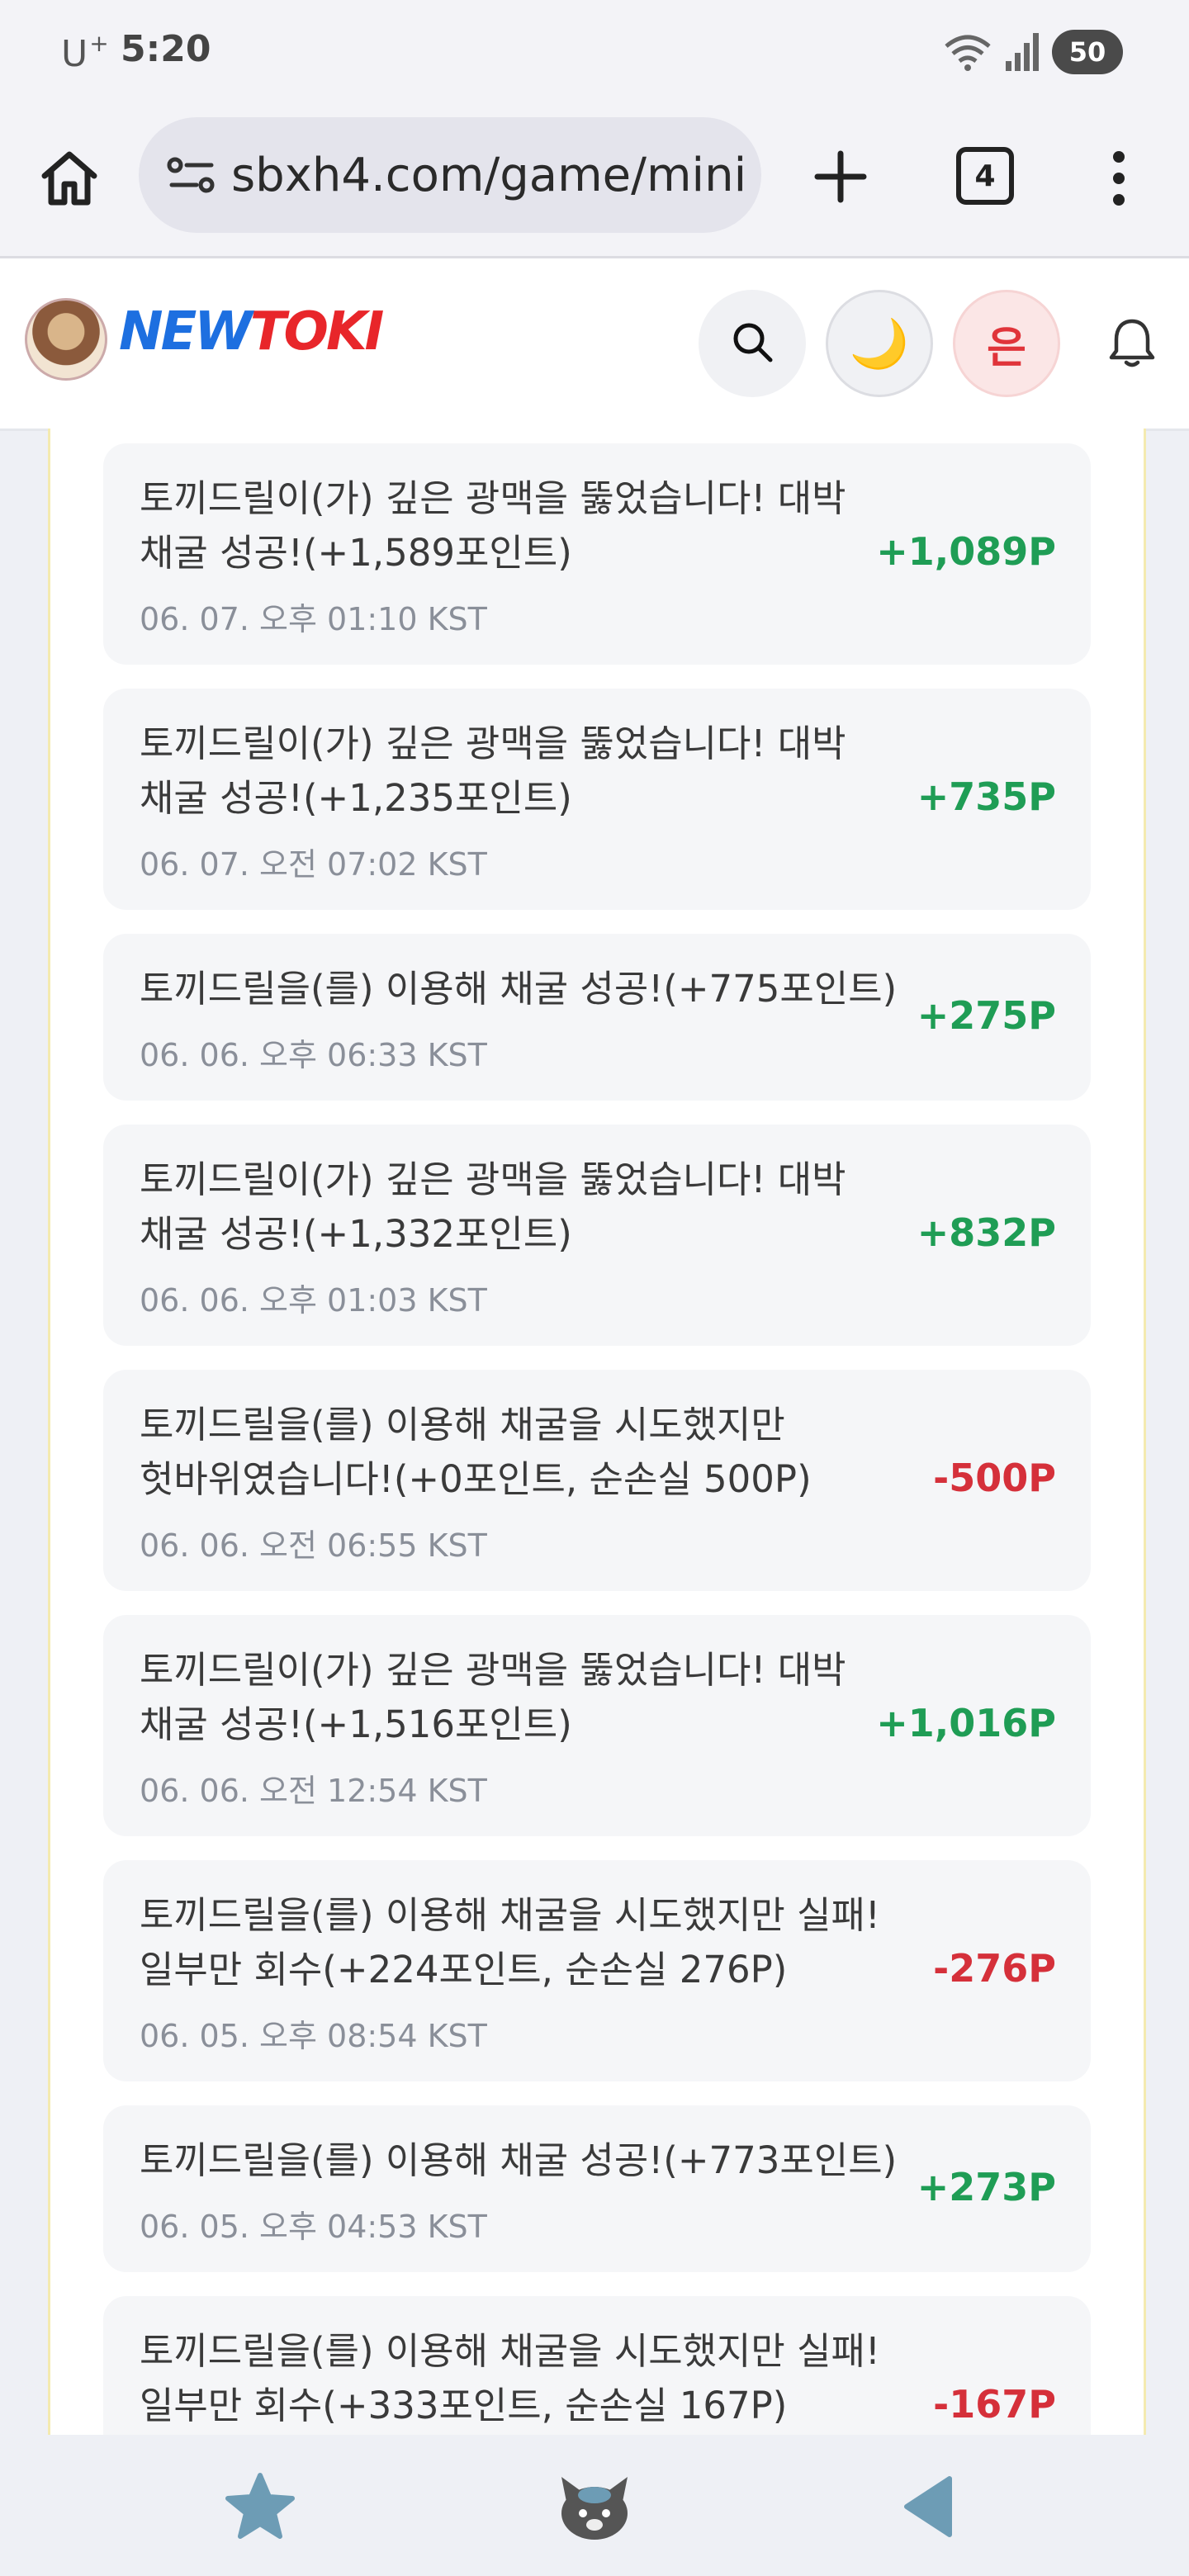 This screenshot has height=2576, width=1189. I want to click on entry-amount: +735P, so click(986, 796).